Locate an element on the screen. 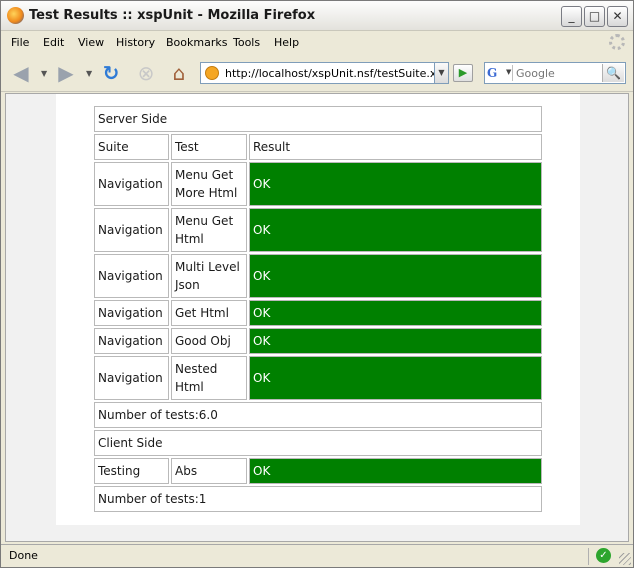 The width and height of the screenshot is (634, 568). table-row-suite: Testing is located at coordinates (131, 471).